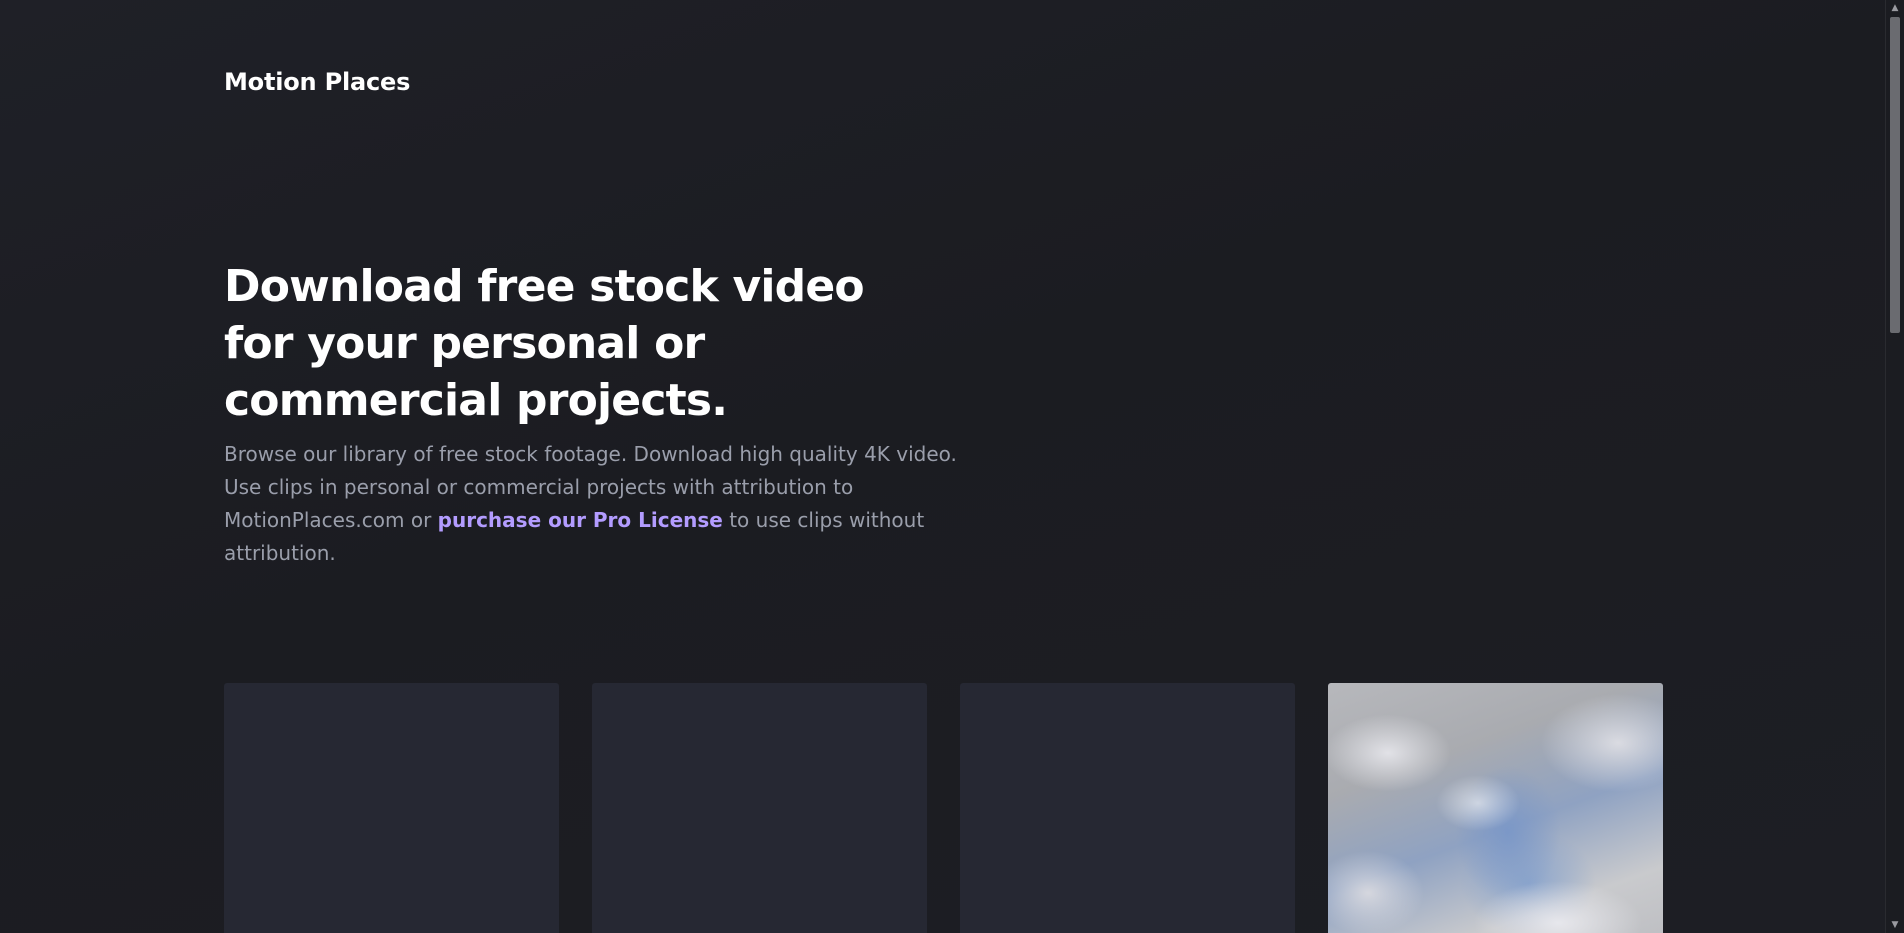 Image resolution: width=1904 pixels, height=933 pixels. What do you see at coordinates (1895, 8) in the screenshot?
I see `scroll-up-arrow-icon: ▲` at bounding box center [1895, 8].